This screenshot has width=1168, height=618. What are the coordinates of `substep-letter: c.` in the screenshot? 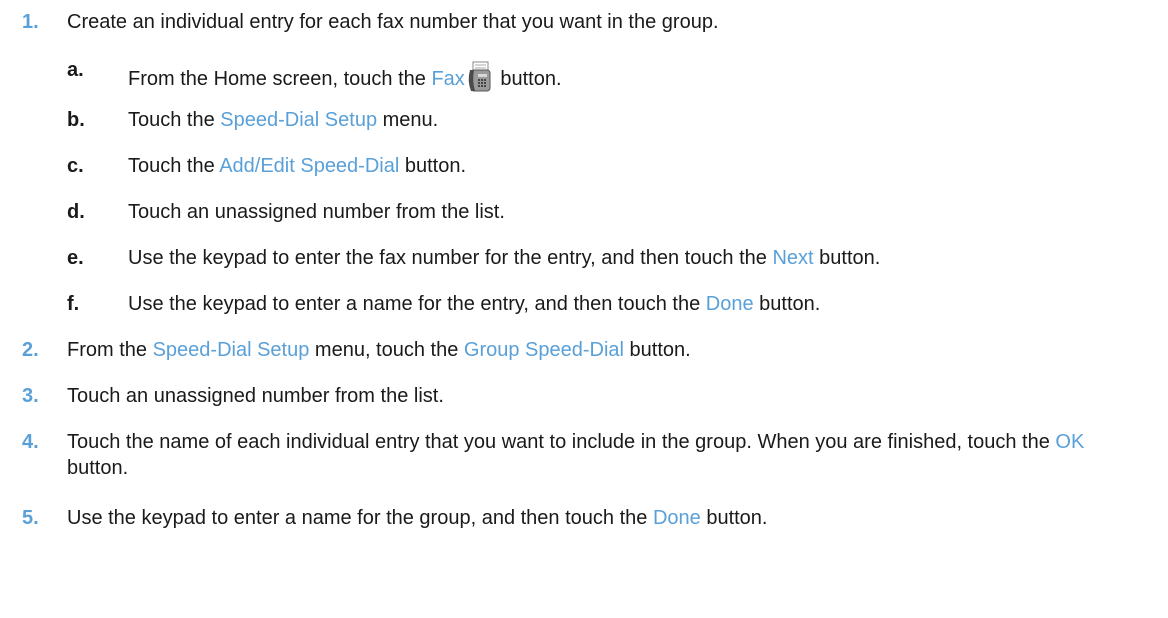 It's located at (75, 166).